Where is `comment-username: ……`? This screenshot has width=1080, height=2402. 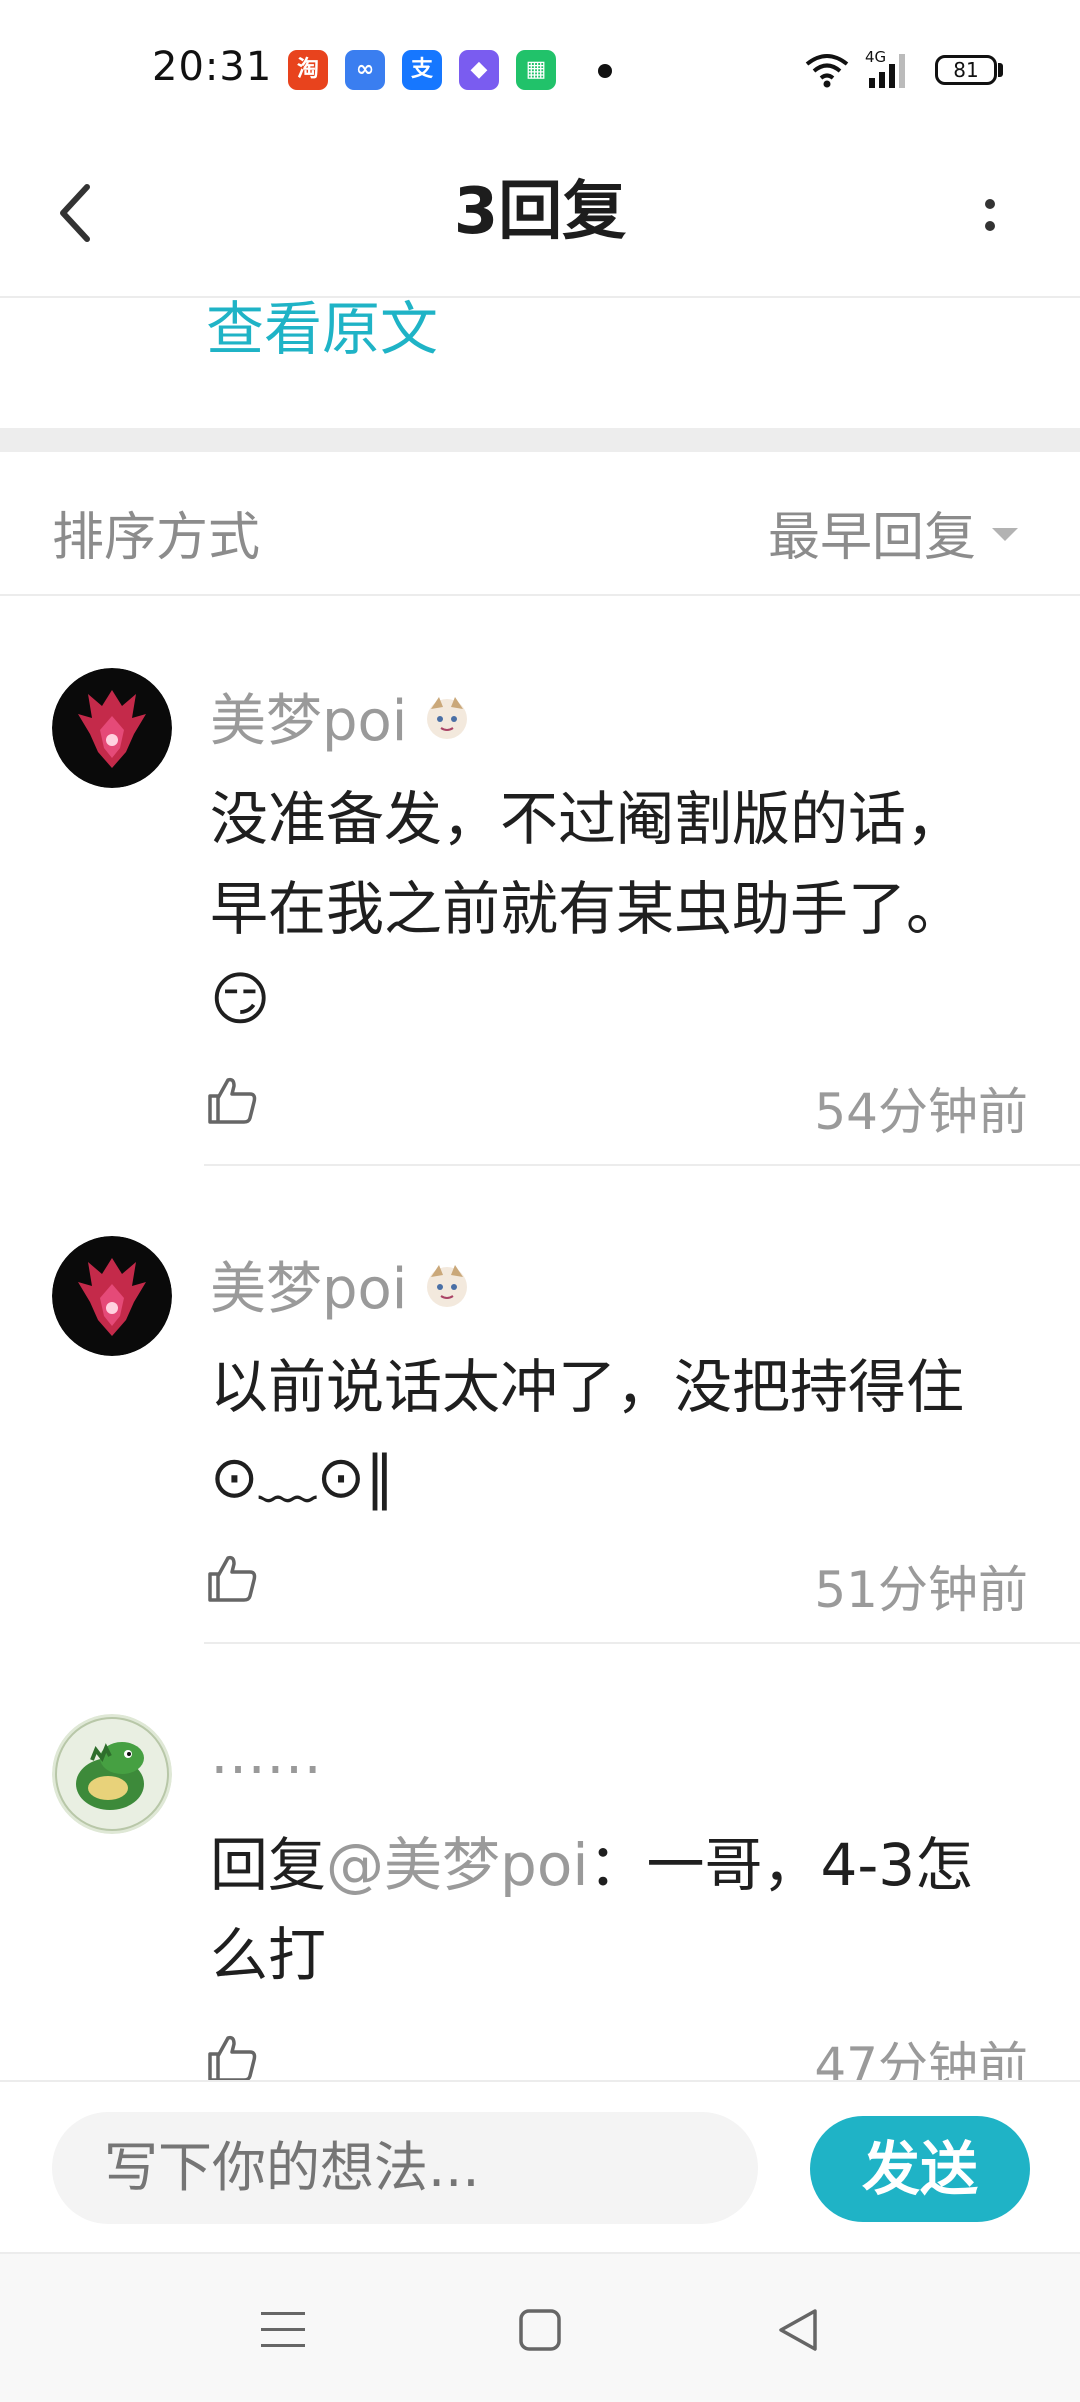
comment-username: …… is located at coordinates (266, 1754).